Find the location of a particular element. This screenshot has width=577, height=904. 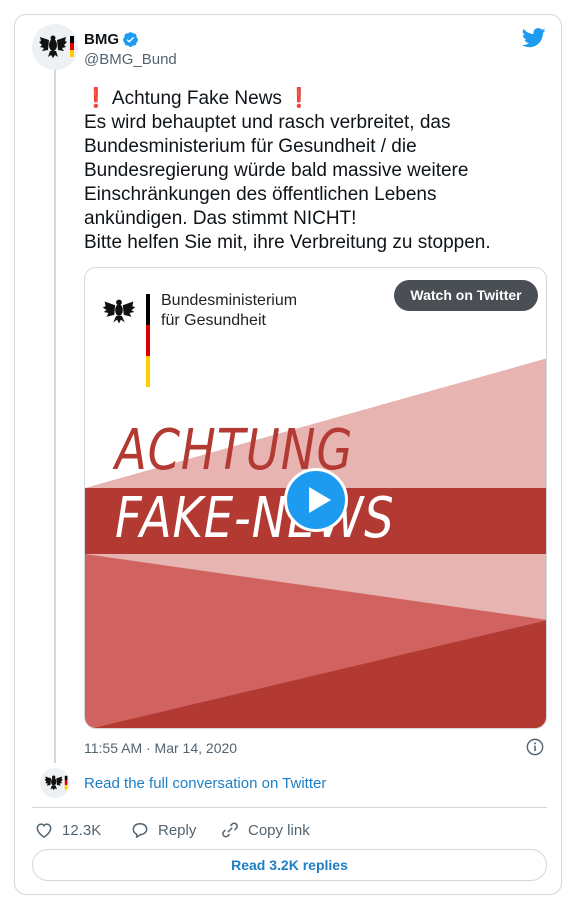

reply-button: Reply is located at coordinates (163, 830).